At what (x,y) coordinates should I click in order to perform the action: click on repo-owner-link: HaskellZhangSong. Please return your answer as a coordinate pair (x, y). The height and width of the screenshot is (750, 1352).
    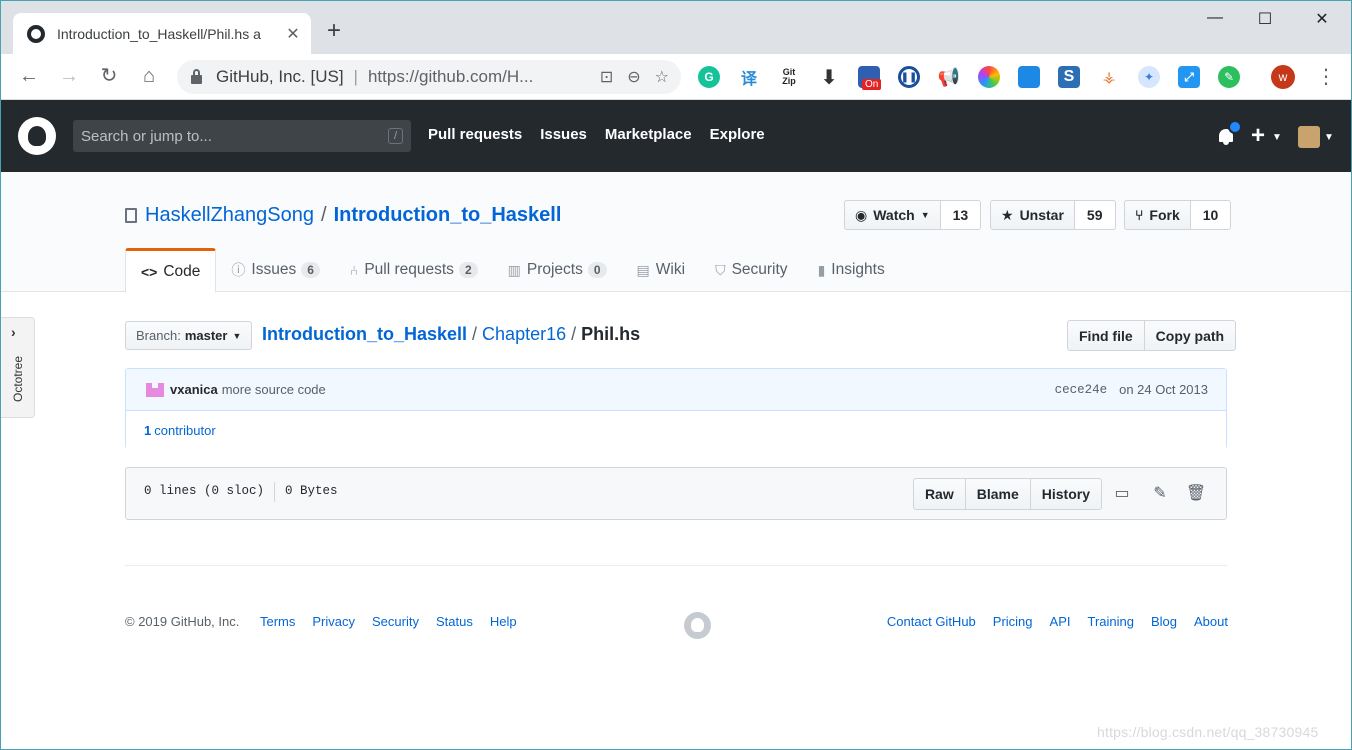
    Looking at the image, I should click on (229, 215).